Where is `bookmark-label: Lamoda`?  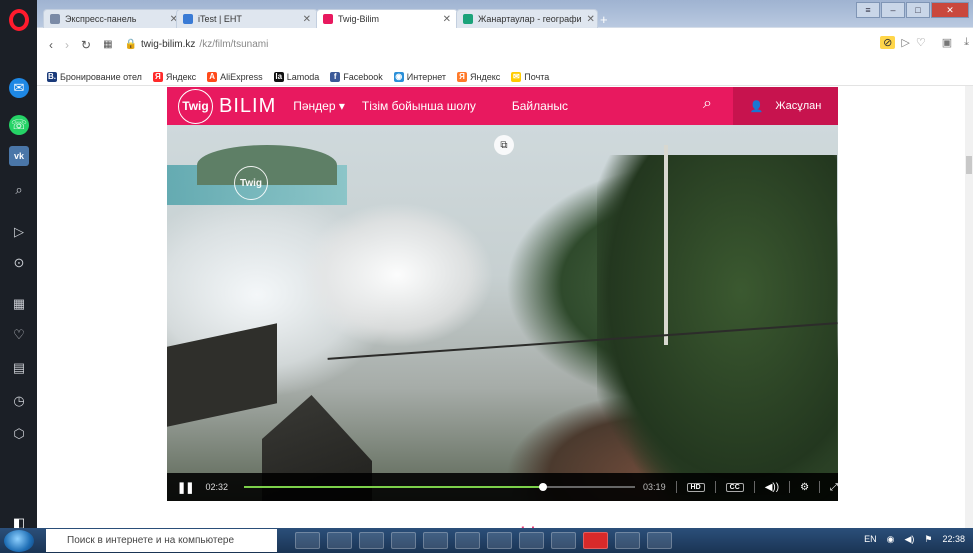 bookmark-label: Lamoda is located at coordinates (303, 77).